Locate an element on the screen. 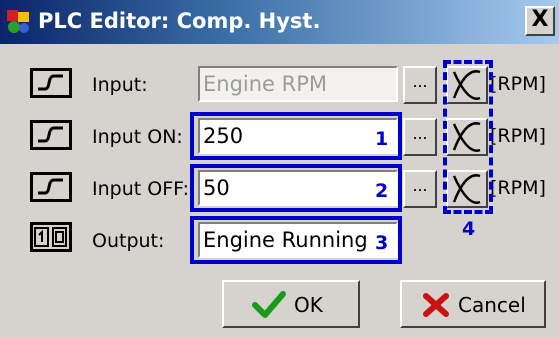 Image resolution: width=559 pixels, height=338 pixels. title-bar: PLC Editor: Comp. Hyst. X is located at coordinates (279, 22).